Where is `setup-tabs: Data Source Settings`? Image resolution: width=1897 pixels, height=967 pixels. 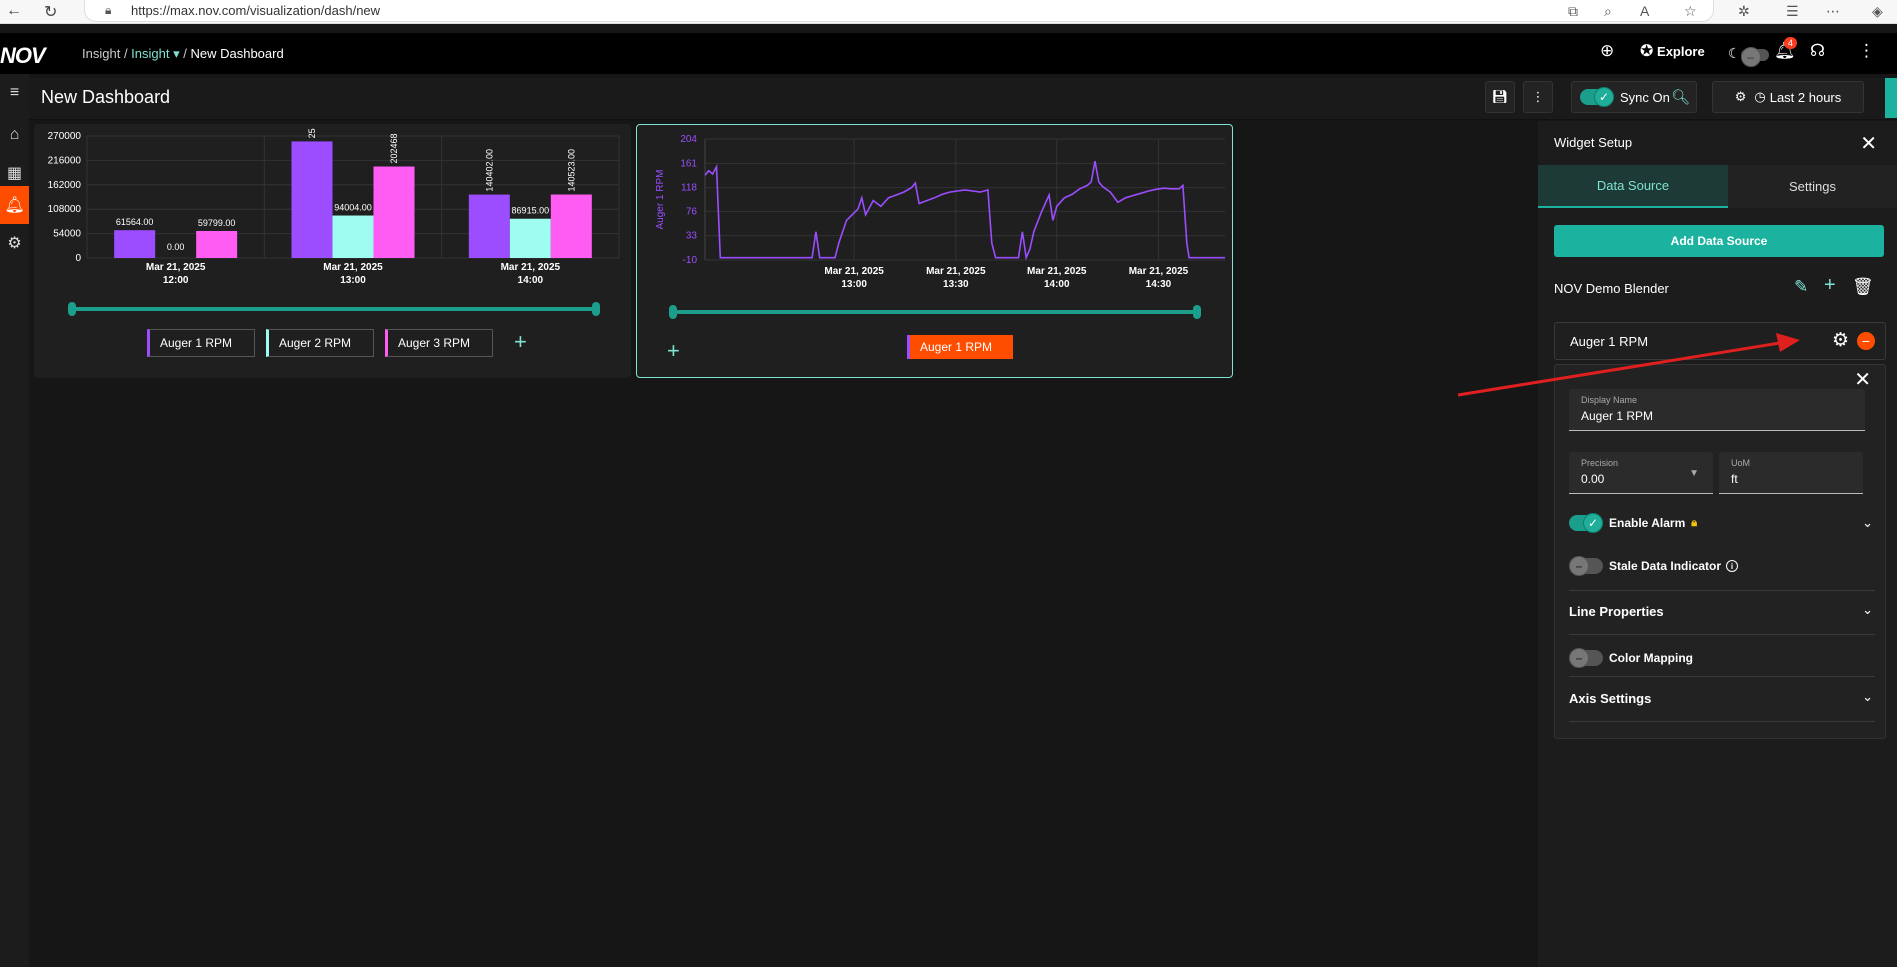 setup-tabs: Data Source Settings is located at coordinates (1717, 186).